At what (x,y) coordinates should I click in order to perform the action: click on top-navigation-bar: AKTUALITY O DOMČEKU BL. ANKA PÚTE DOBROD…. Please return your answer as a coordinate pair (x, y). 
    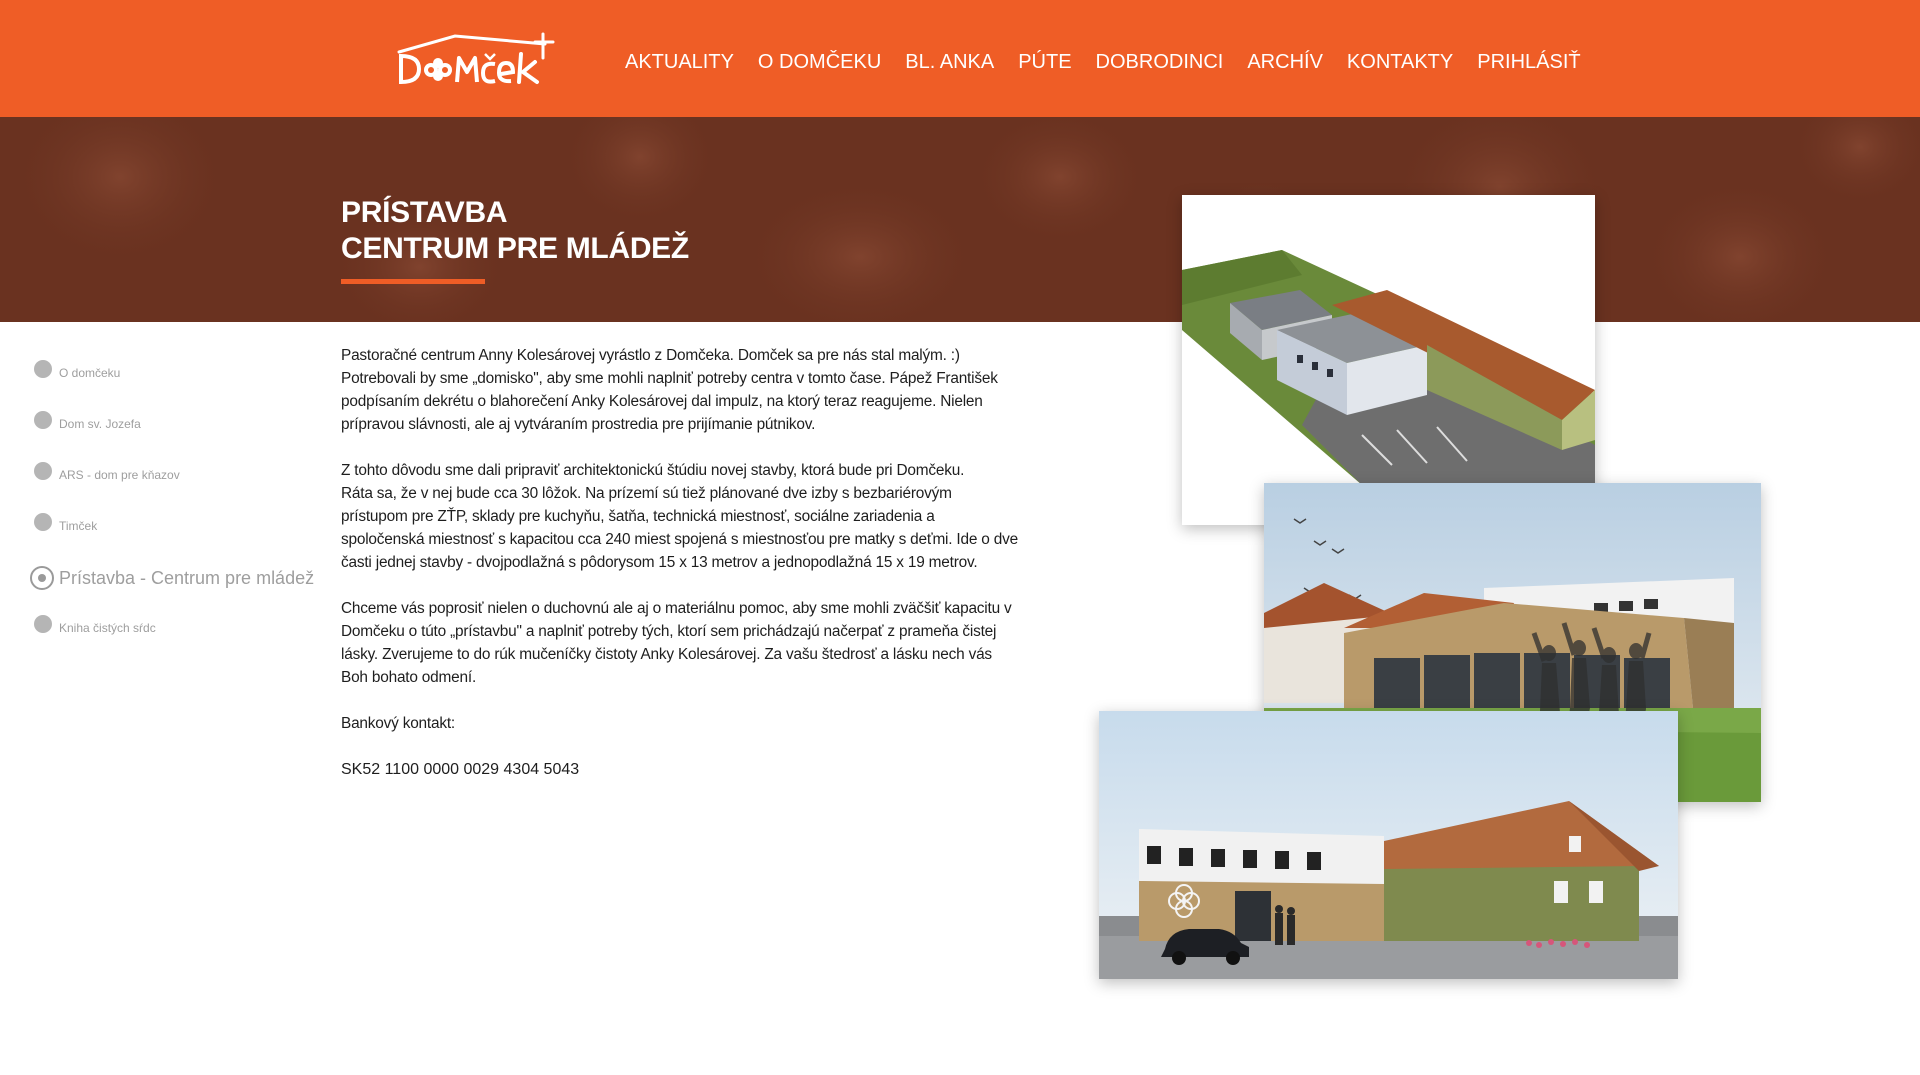
    Looking at the image, I should click on (960, 58).